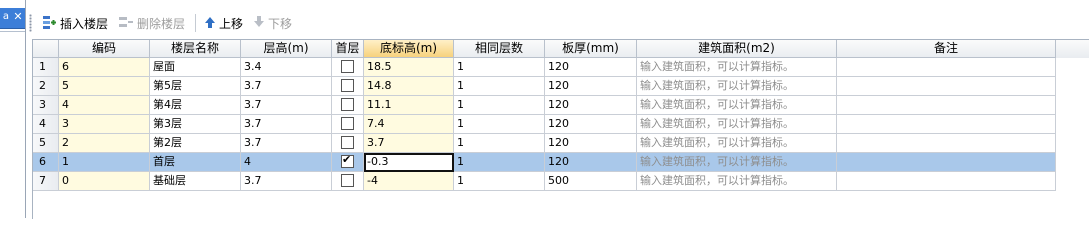 The height and width of the screenshot is (240, 1089). What do you see at coordinates (18, 17) in the screenshot?
I see `close-icon: ✕` at bounding box center [18, 17].